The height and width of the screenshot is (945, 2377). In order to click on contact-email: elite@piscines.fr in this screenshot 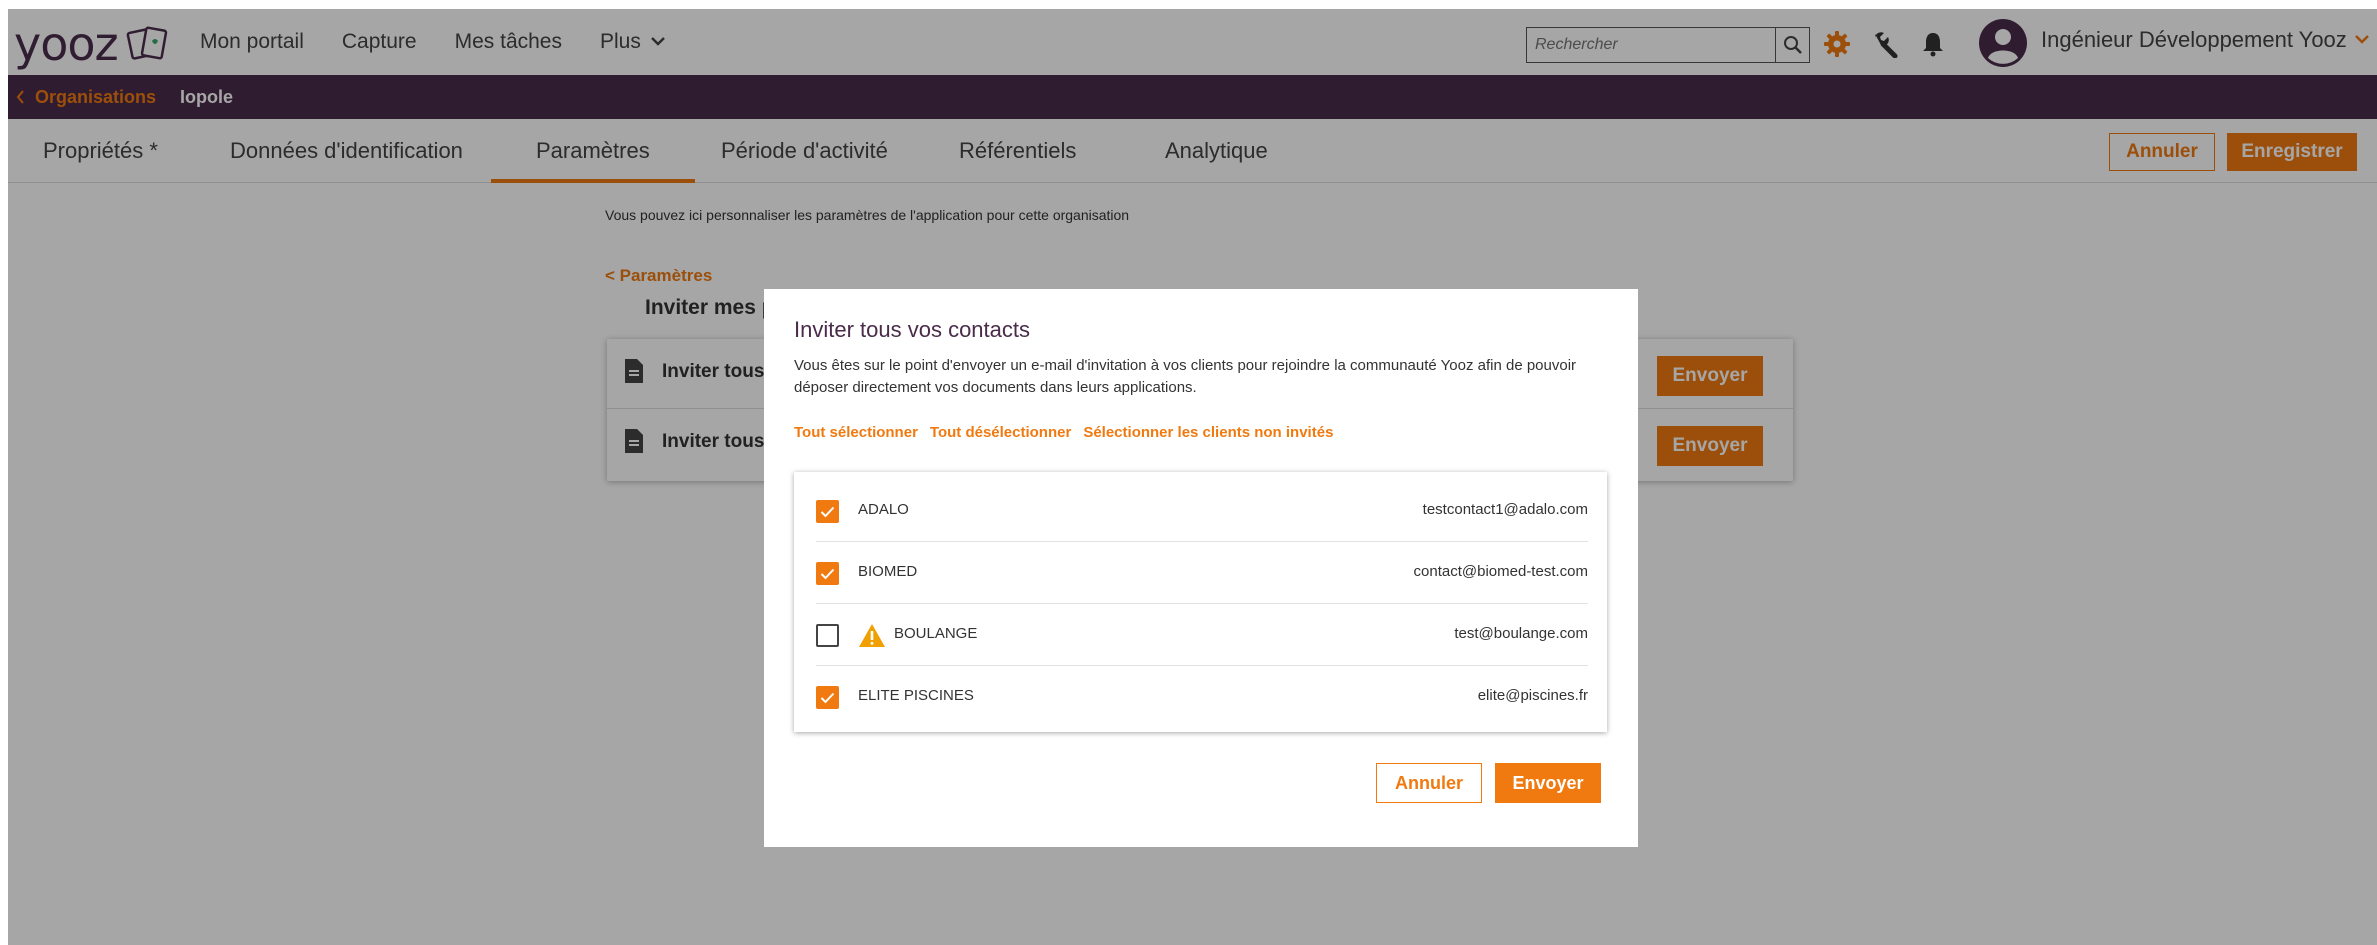, I will do `click(1532, 695)`.